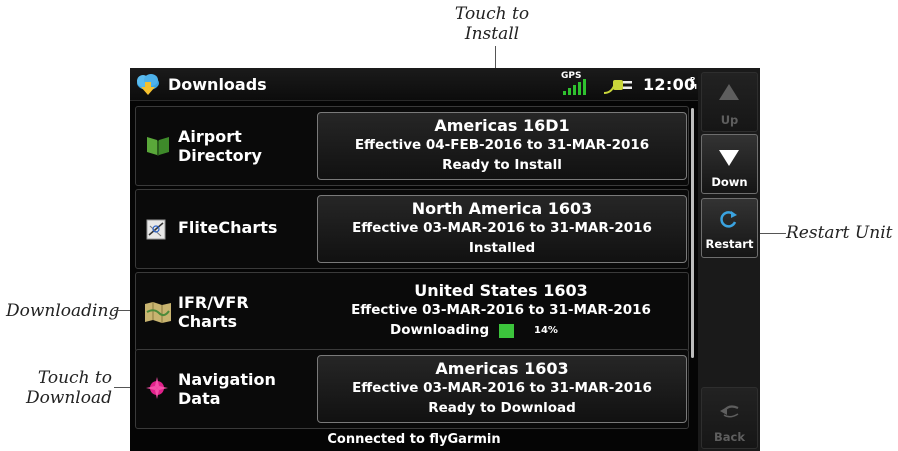 The height and width of the screenshot is (451, 898). Describe the element at coordinates (729, 182) in the screenshot. I see `down-label: Down` at that location.